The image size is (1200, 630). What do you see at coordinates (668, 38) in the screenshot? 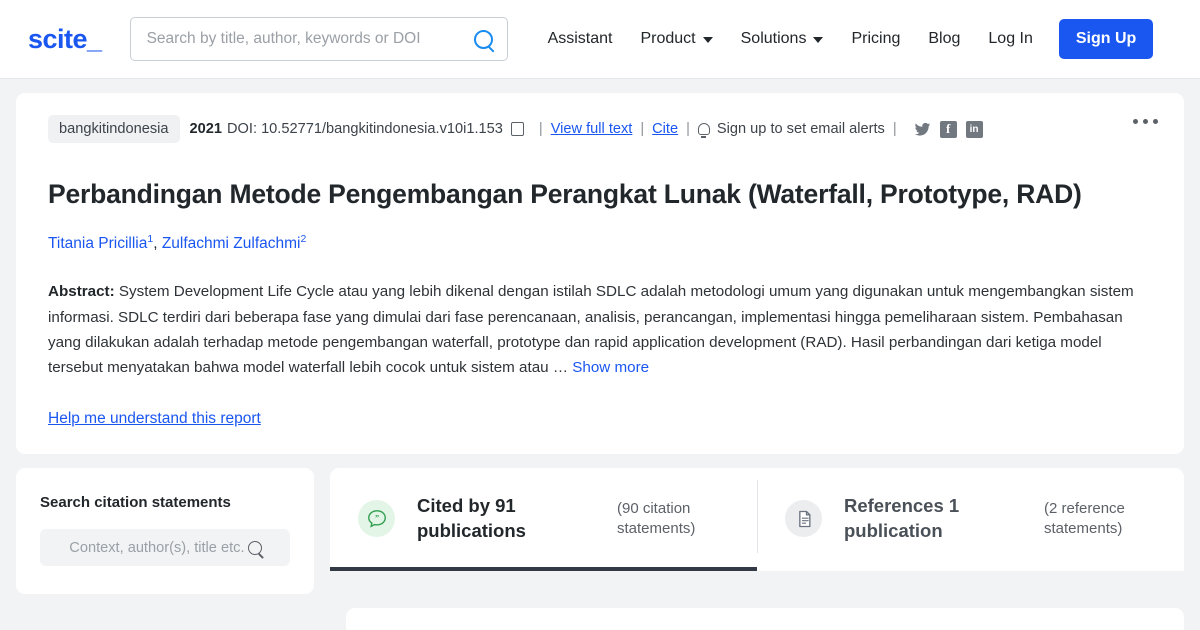
I see `nav-label: Product` at bounding box center [668, 38].